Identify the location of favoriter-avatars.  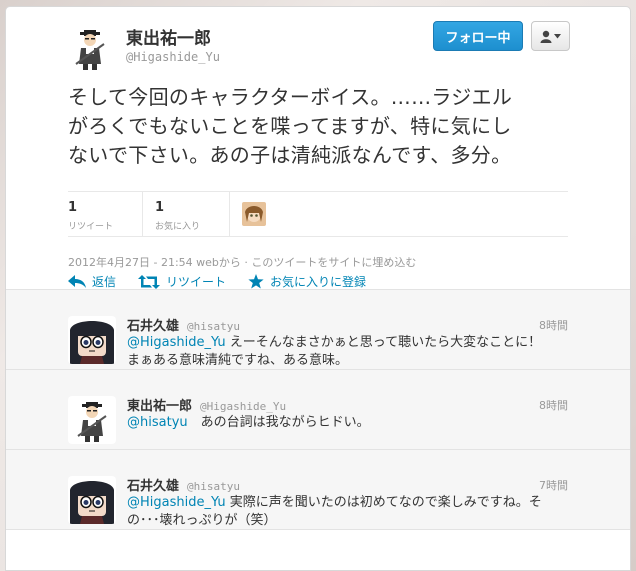
(254, 214).